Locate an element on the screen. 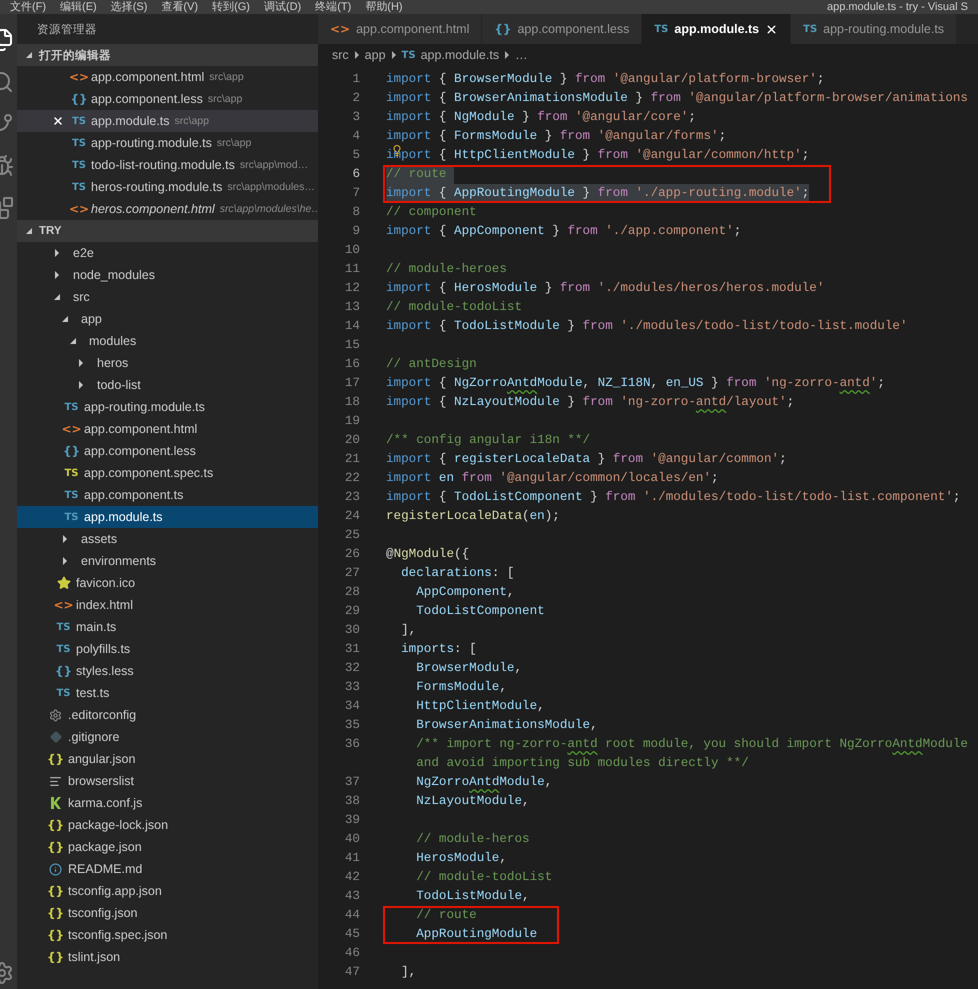  file-item: <> app.component.html is located at coordinates (167, 429).